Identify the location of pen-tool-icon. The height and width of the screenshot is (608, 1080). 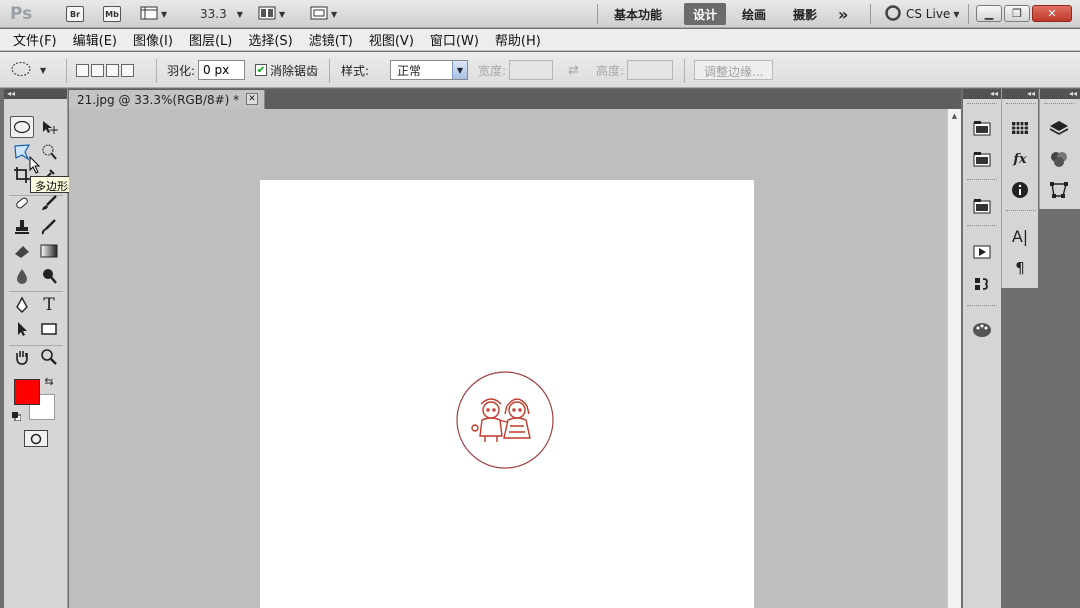
(22, 305).